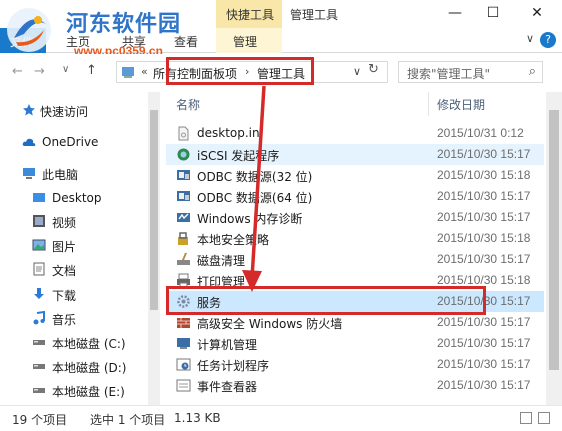 This screenshot has width=562, height=431. Describe the element at coordinates (355, 196) in the screenshot. I see `list-item: ODBC 数据源(64 位) 2015/10/30 15:17` at that location.